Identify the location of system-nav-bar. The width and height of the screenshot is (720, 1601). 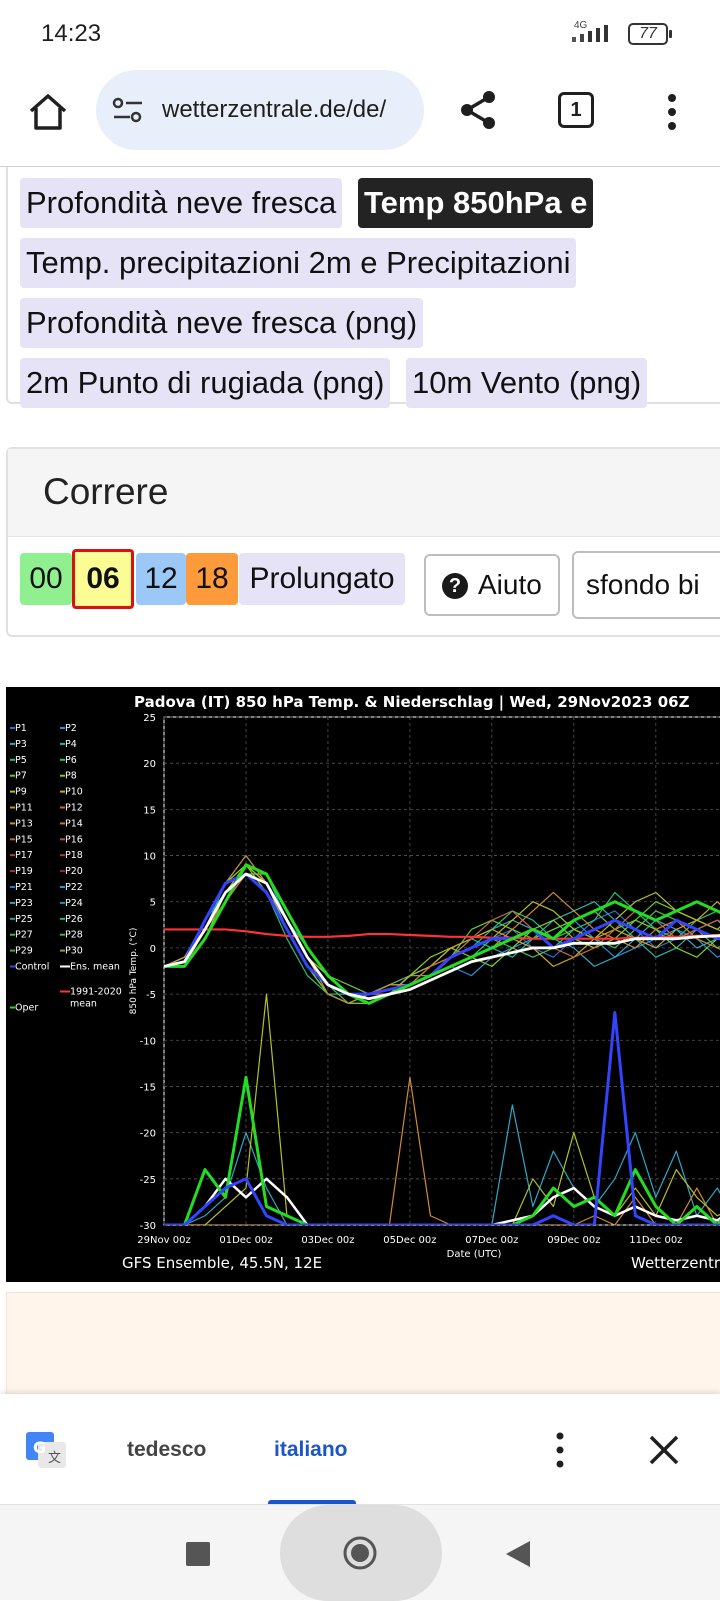
(360, 1552).